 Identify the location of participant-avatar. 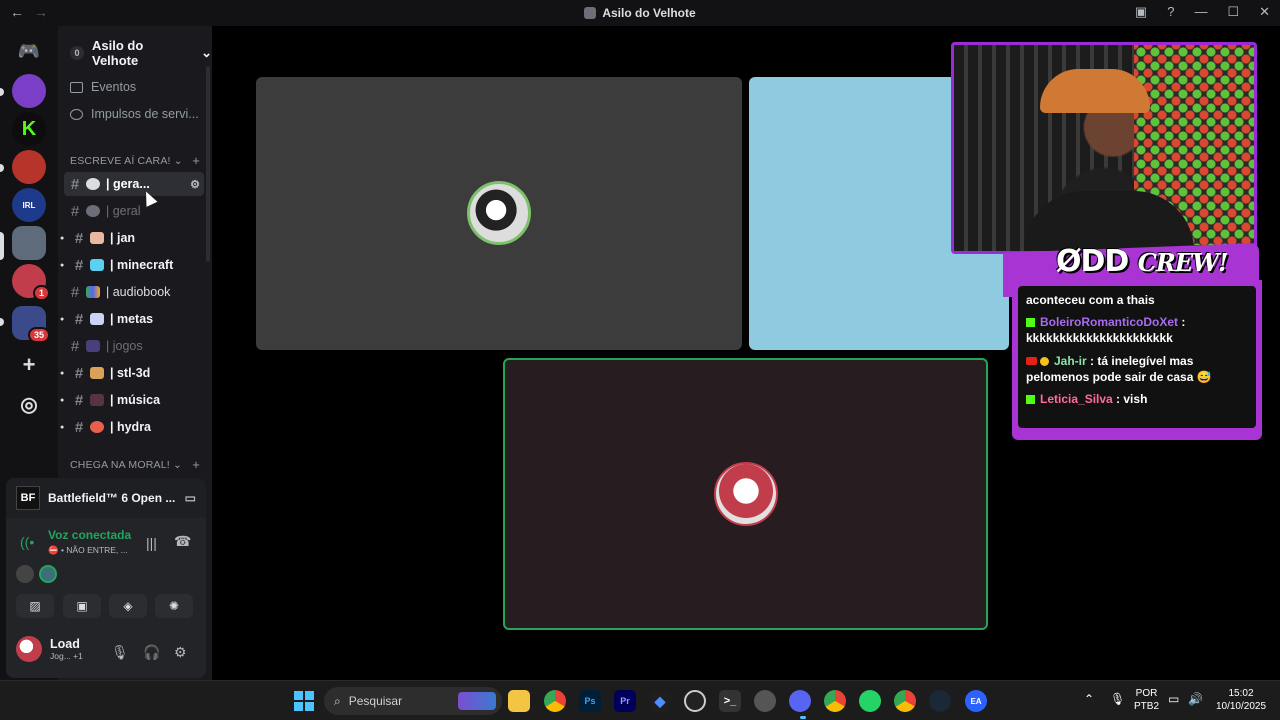
(499, 213).